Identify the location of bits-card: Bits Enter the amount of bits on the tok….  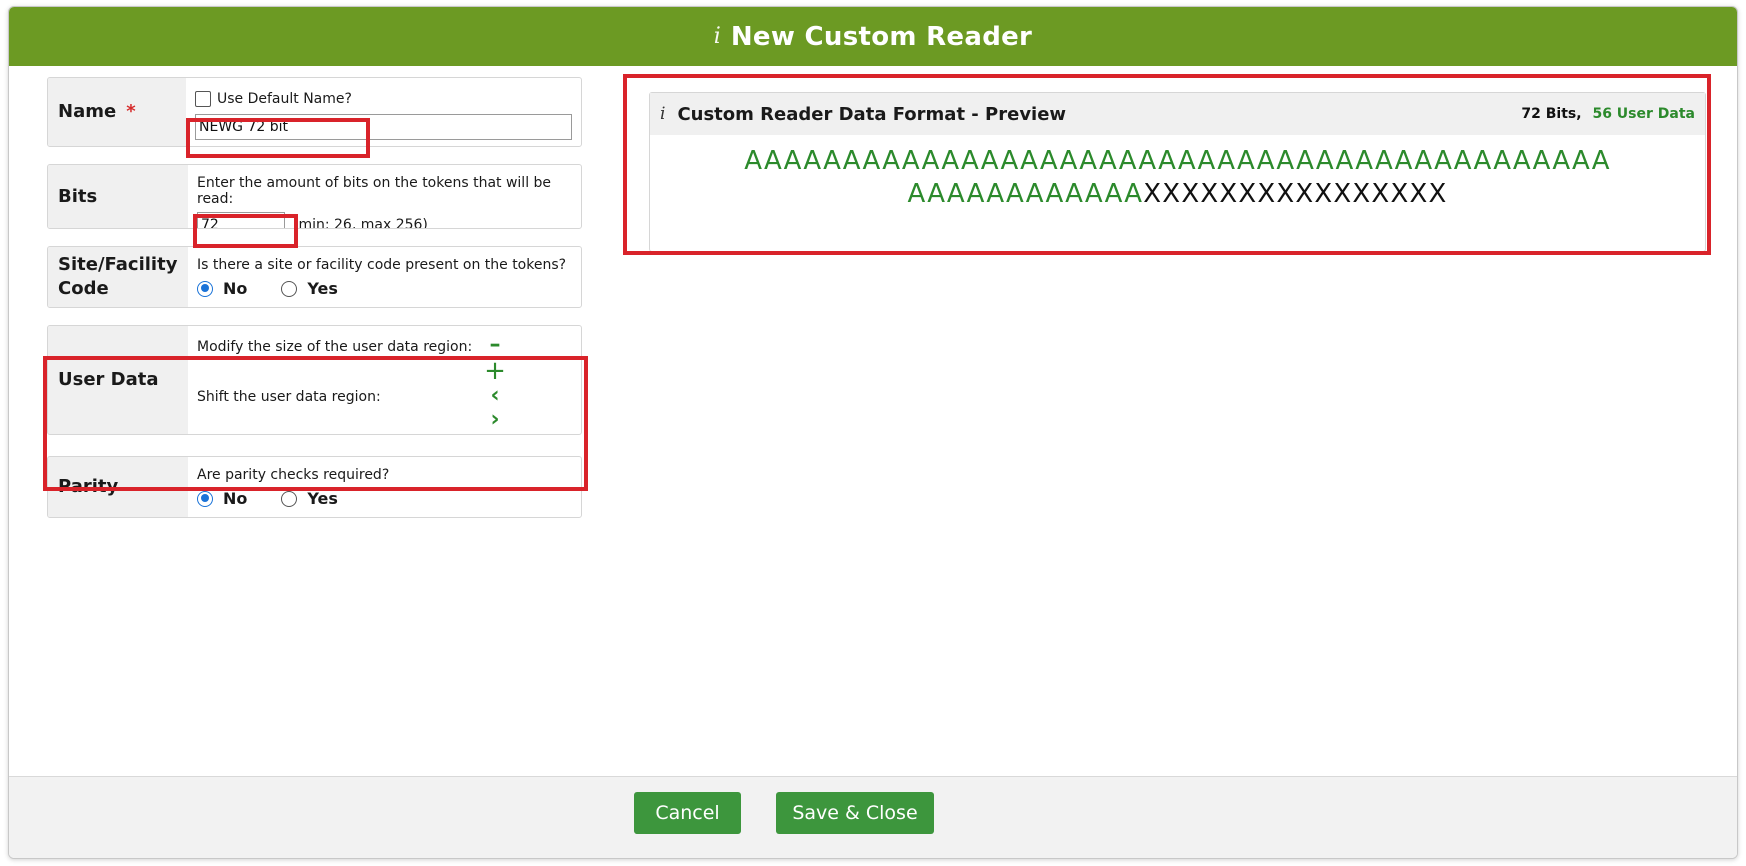
(314, 196).